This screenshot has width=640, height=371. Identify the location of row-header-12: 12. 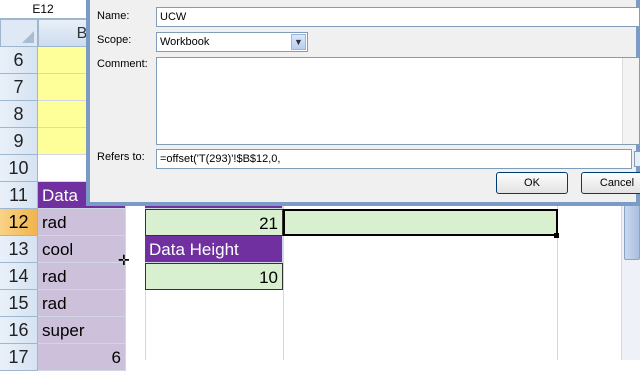
(19, 222).